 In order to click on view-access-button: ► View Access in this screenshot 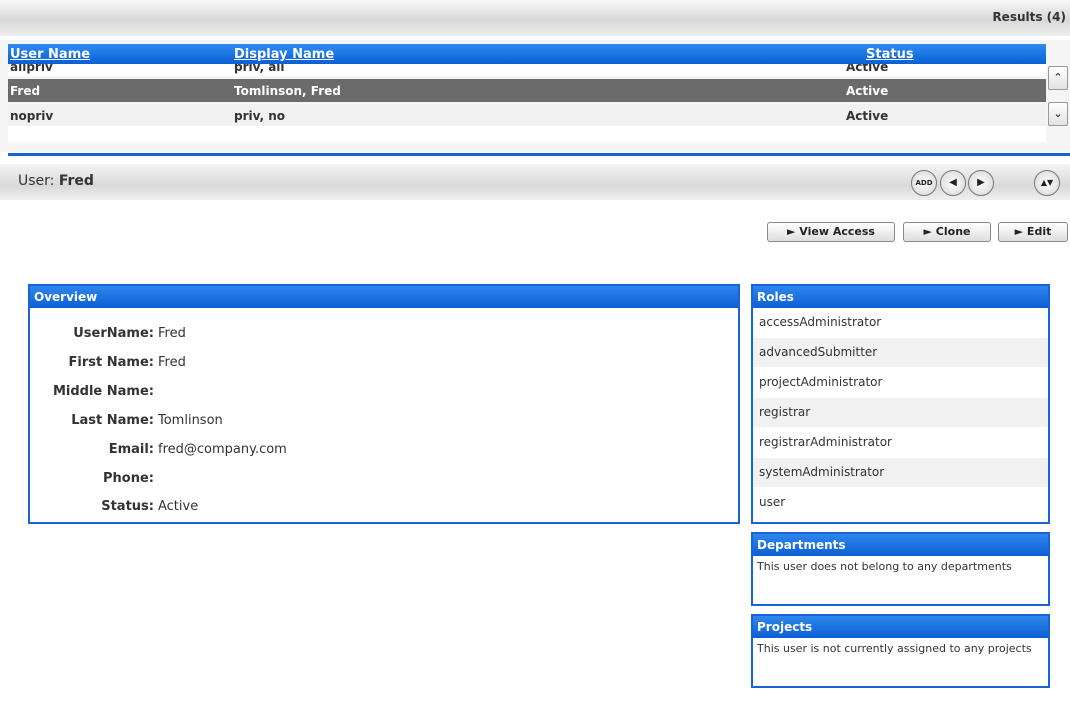, I will do `click(831, 232)`.